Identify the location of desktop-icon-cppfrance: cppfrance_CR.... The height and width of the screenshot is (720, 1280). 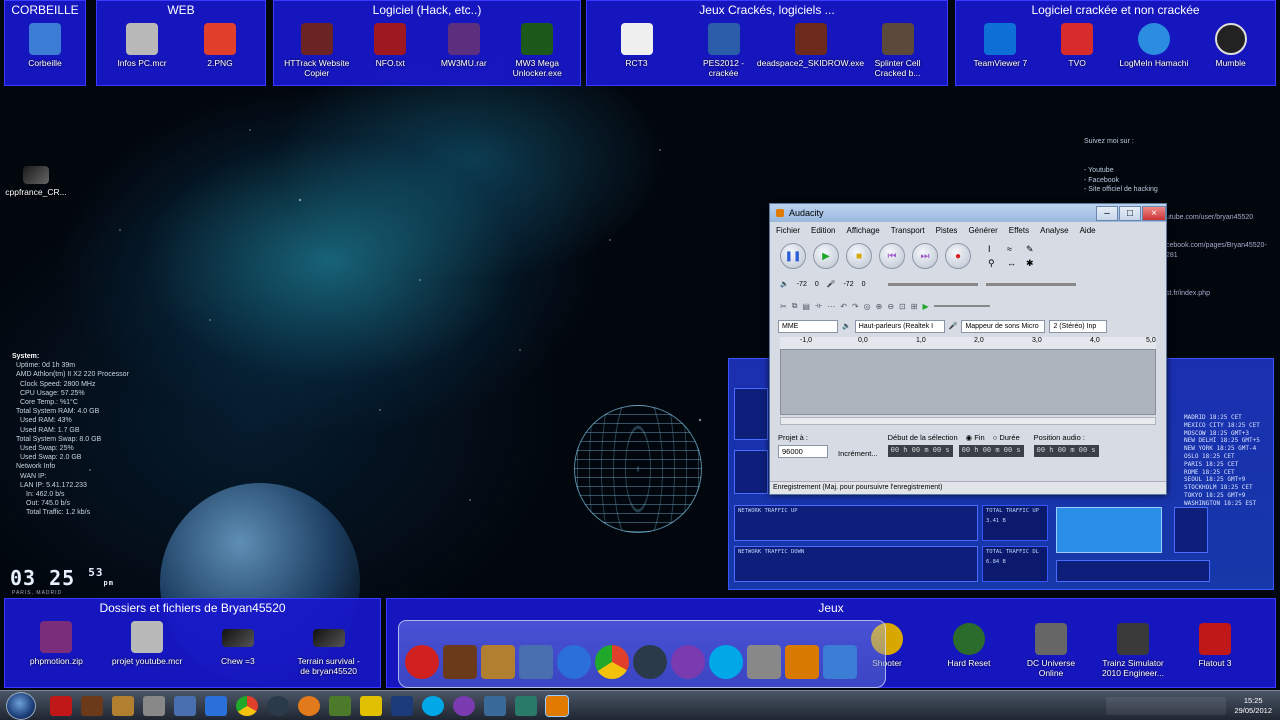
(36, 181).